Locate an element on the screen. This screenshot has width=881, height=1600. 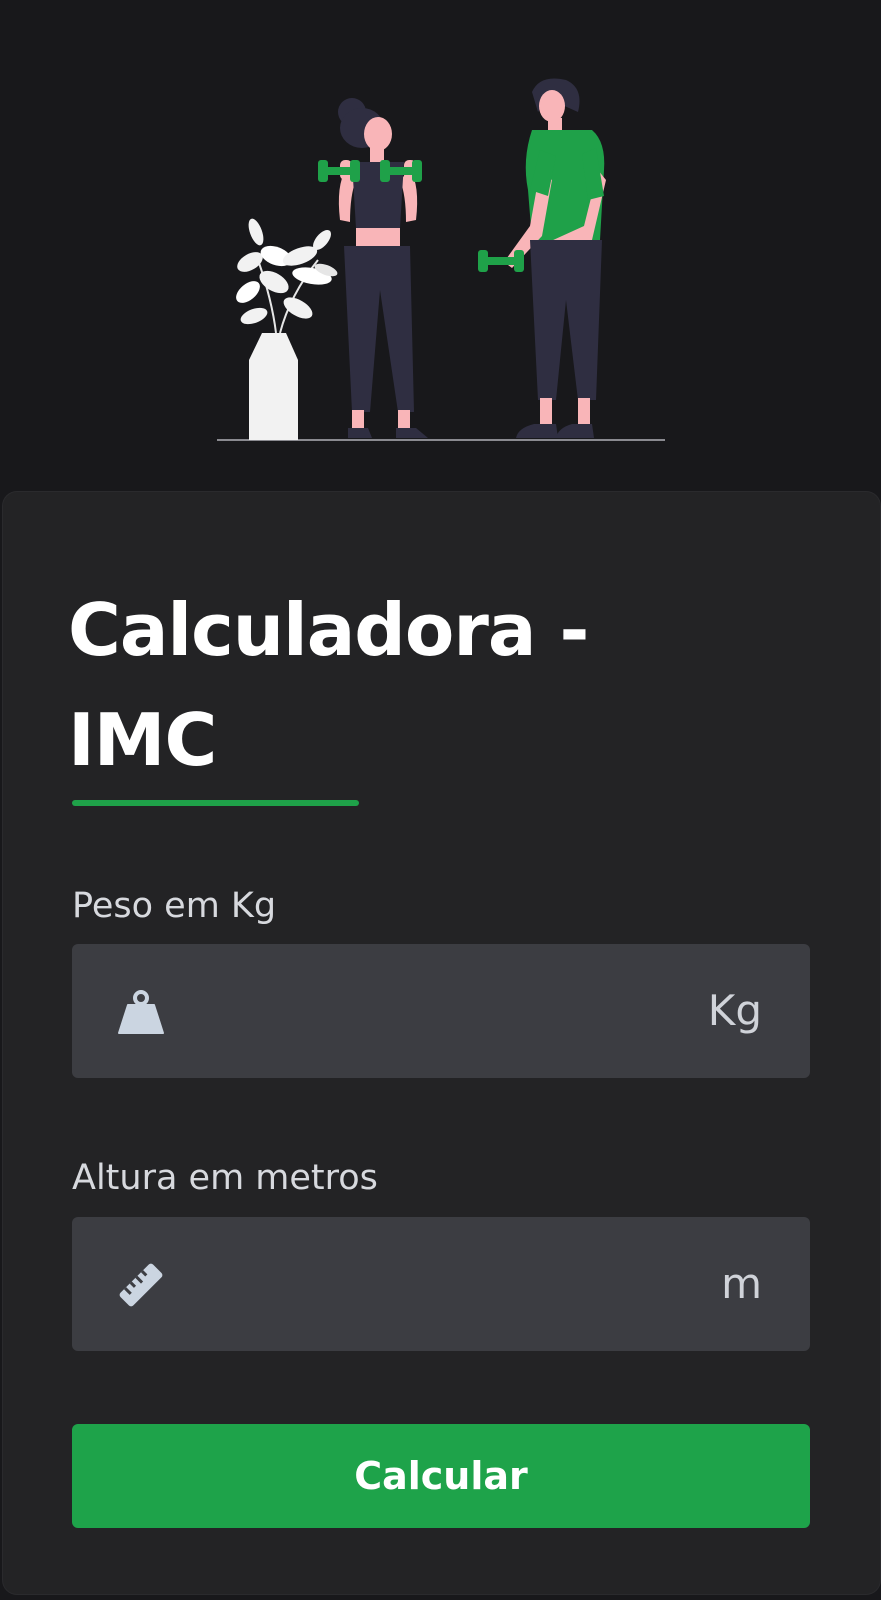
dumbbell-icon is located at coordinates (501, 261).